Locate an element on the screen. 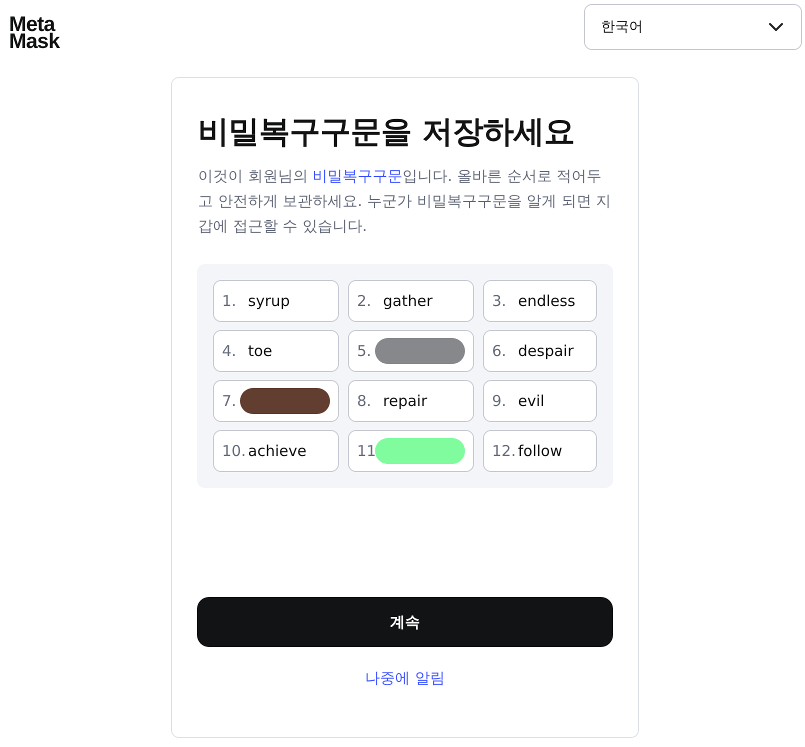 This screenshot has height=747, width=805. continue-button: 계속 is located at coordinates (405, 622).